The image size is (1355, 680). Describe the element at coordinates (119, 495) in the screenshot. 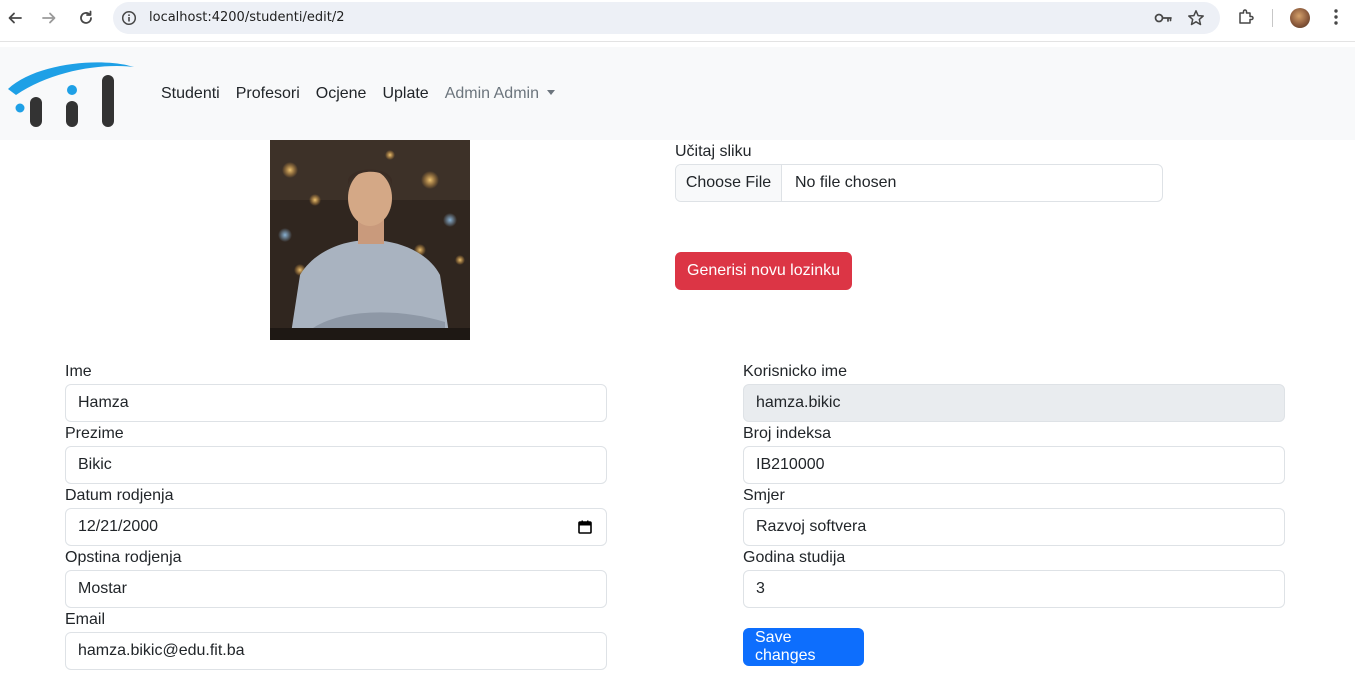

I see `birth-date-label: Datum rodjenja` at that location.